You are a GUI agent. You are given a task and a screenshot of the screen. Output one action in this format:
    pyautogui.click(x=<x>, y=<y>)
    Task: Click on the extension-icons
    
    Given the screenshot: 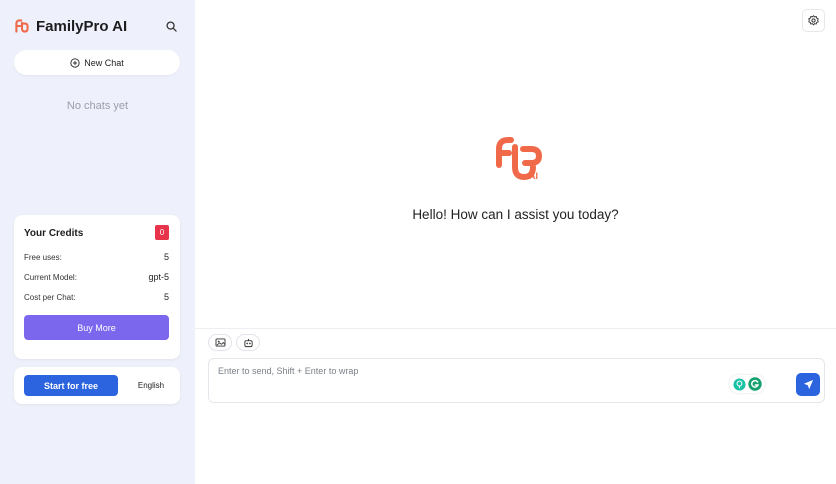 What is the action you would take?
    pyautogui.click(x=747, y=384)
    